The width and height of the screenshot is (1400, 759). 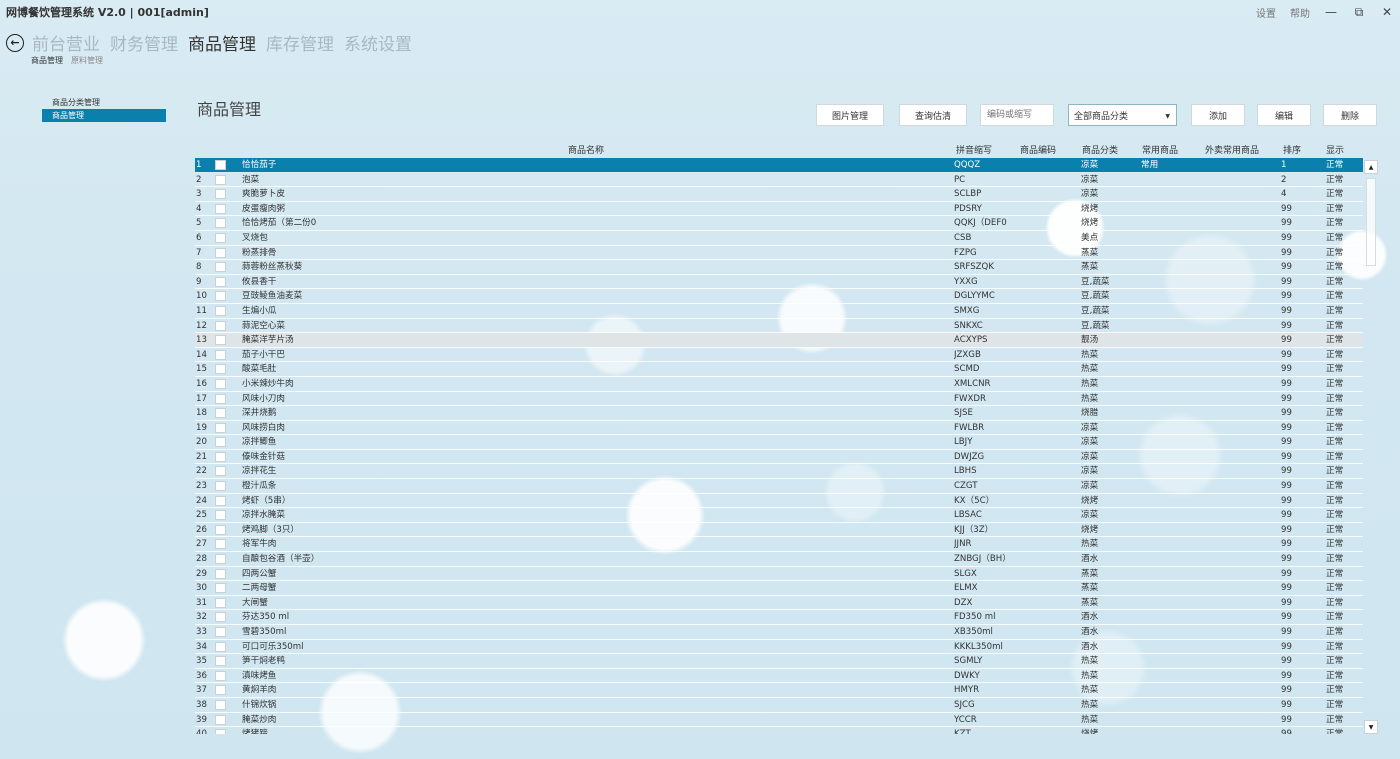 I want to click on table-row: 4 皮蛋瘦肉粥 PDSRY 烧烤 99 正常, so click(x=779, y=209).